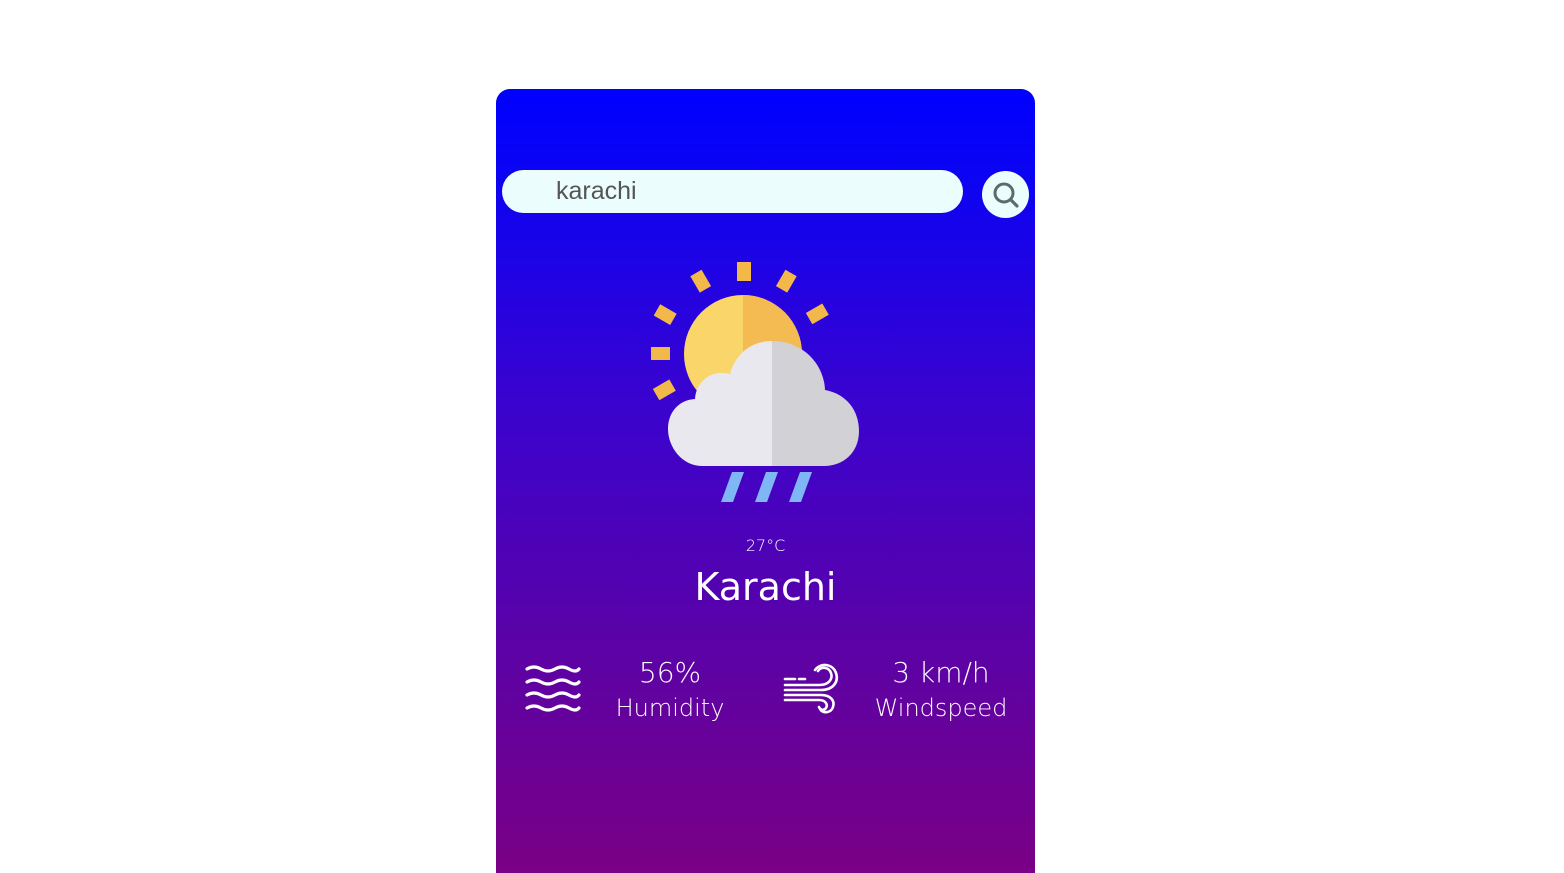 The height and width of the screenshot is (873, 1564). I want to click on city-name: Karachi, so click(765, 587).